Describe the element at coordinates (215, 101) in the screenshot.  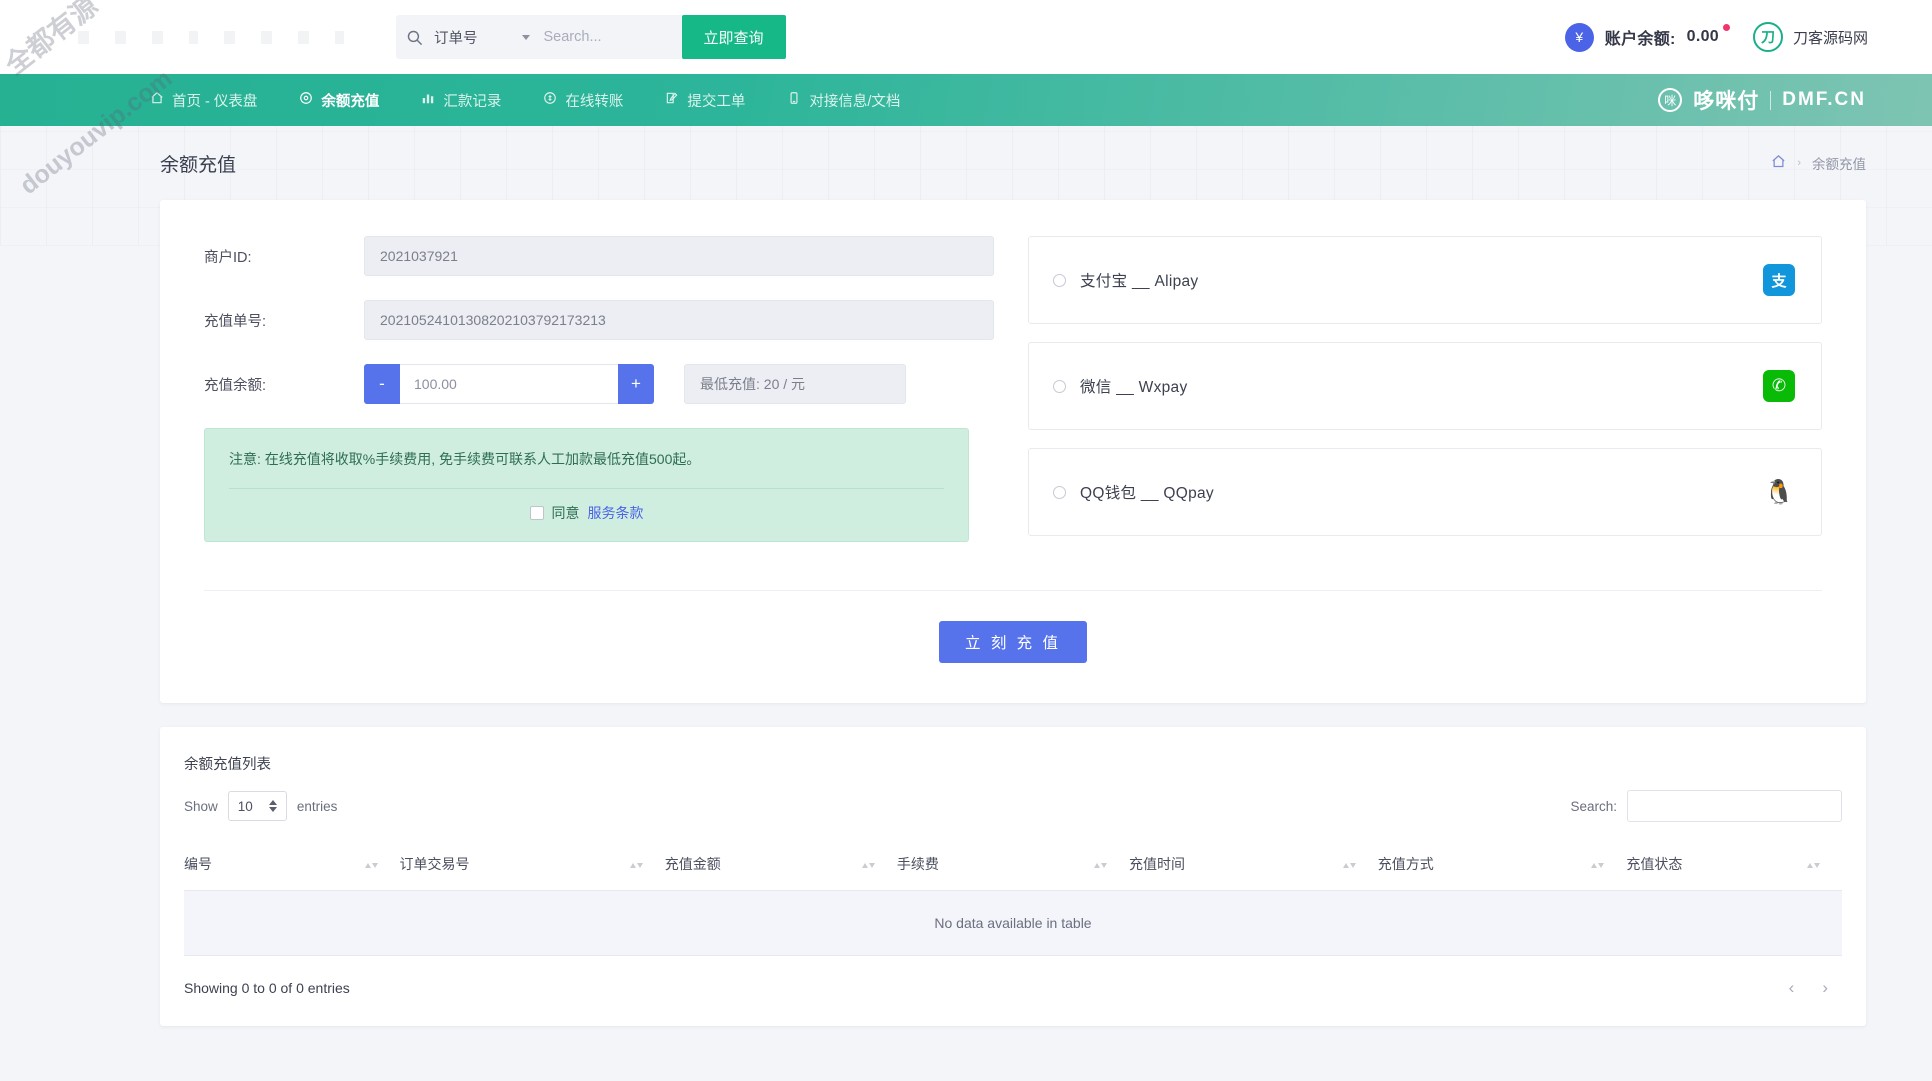
I see `nav-label: 首页 - 仪表盘` at that location.